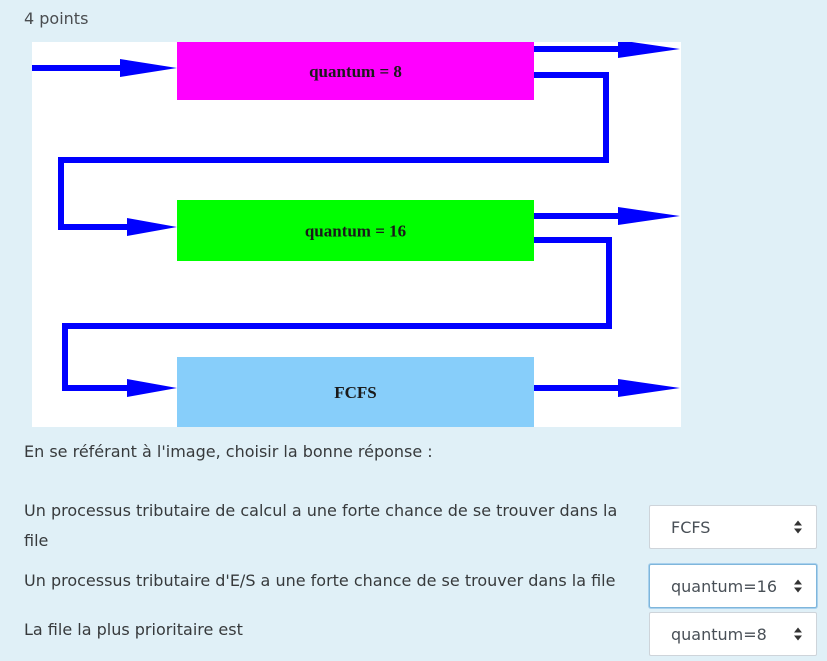 The image size is (827, 661). I want to click on answer-select-value: quantum=8, so click(719, 634).